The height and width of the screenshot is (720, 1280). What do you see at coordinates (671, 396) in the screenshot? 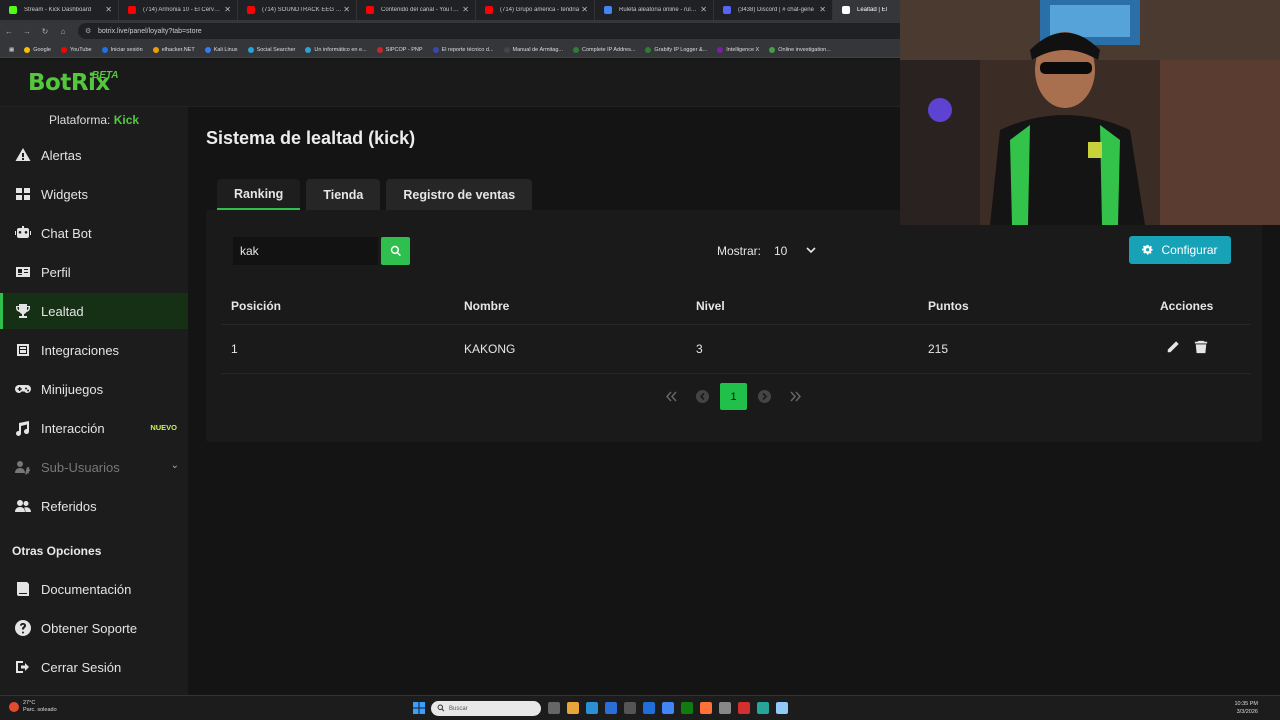
I see `first-page-icon` at bounding box center [671, 396].